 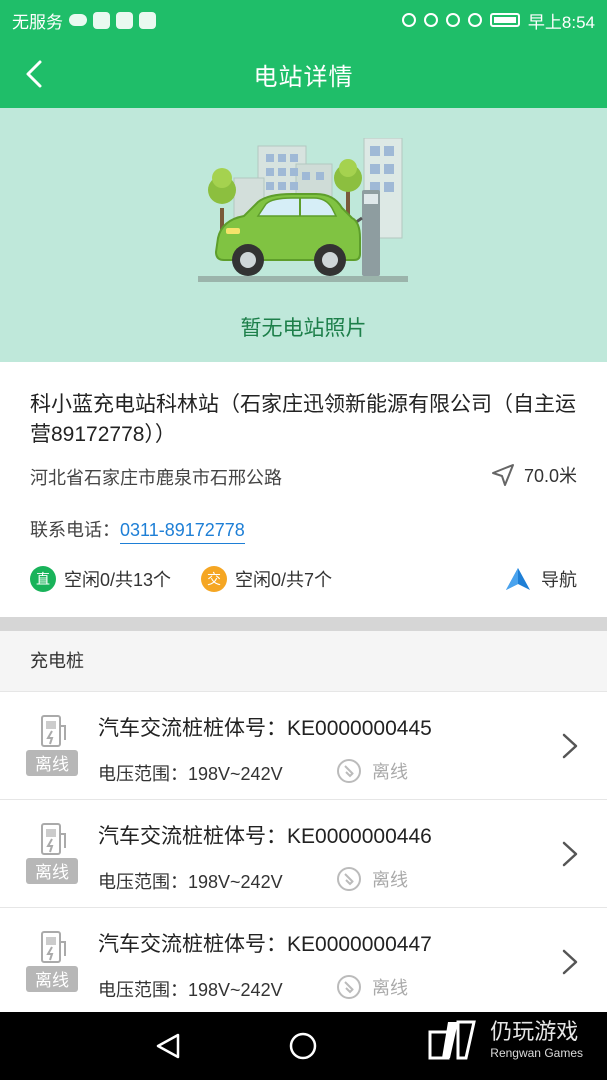 I want to click on wifi-icon, so click(x=452, y=20).